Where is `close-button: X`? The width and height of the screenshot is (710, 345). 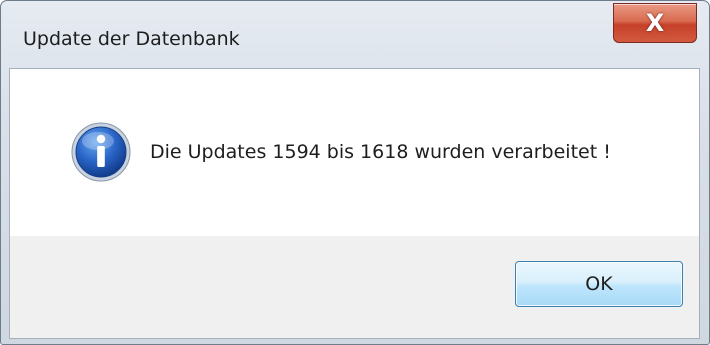 close-button: X is located at coordinates (655, 23).